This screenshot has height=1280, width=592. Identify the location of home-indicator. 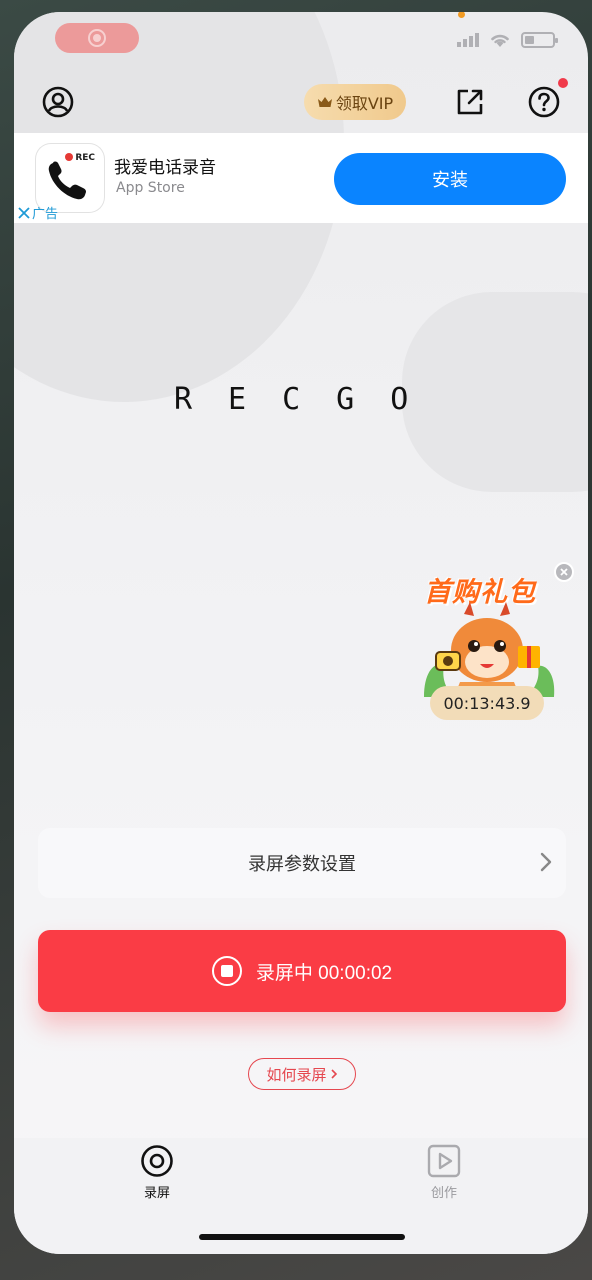
(302, 1237).